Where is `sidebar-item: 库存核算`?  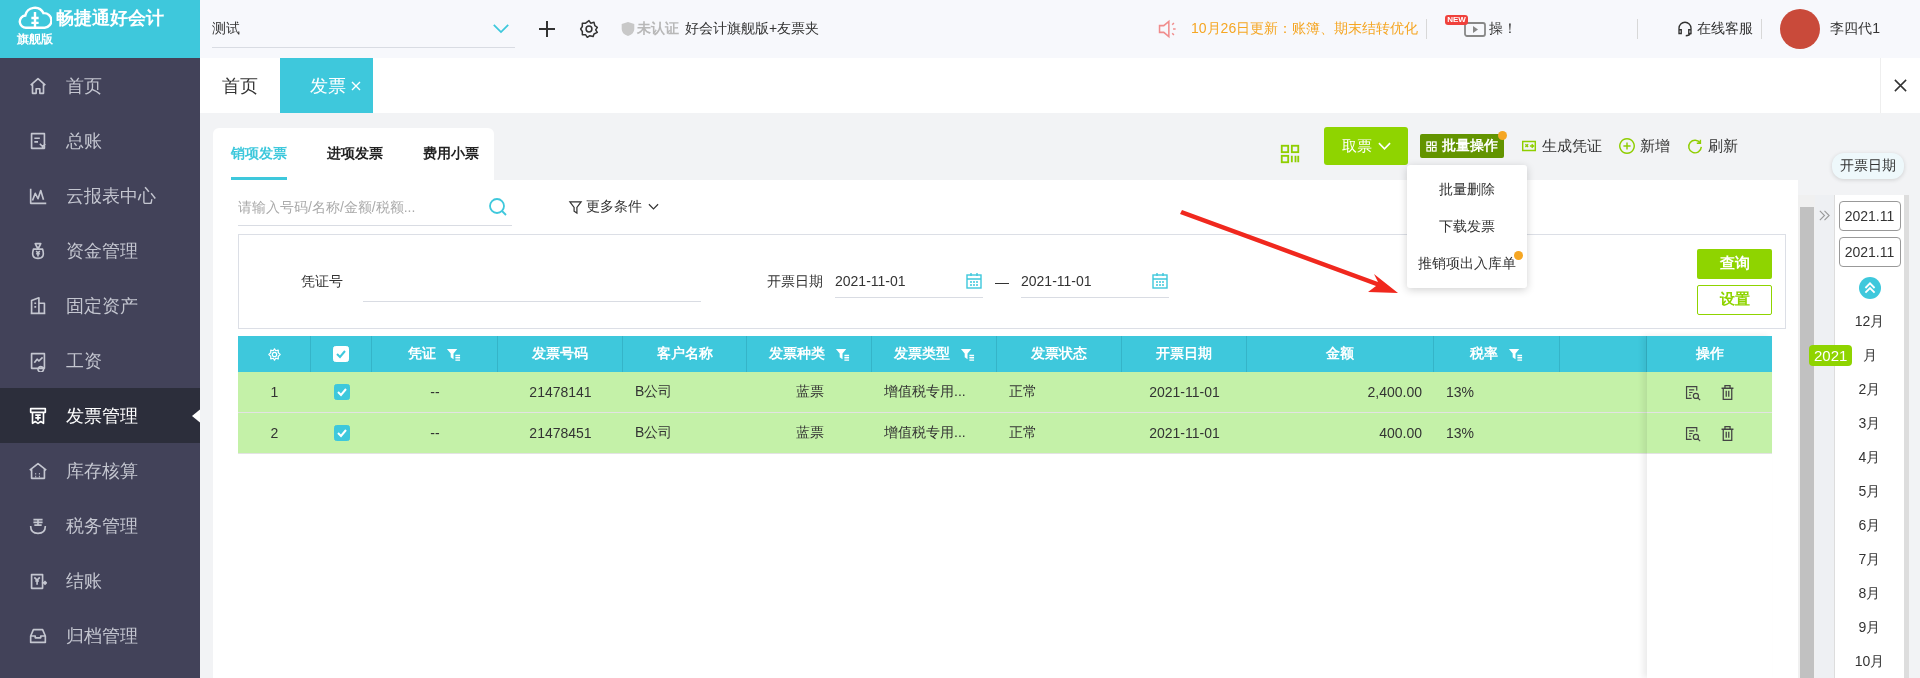 sidebar-item: 库存核算 is located at coordinates (100, 470).